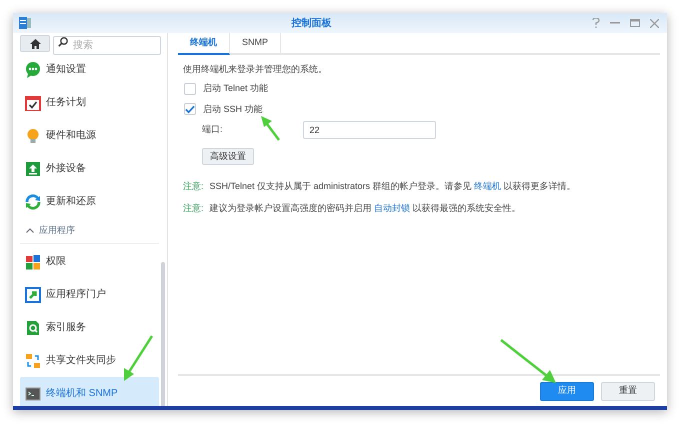 The image size is (680, 425). What do you see at coordinates (89, 360) in the screenshot?
I see `sidebar-item: 共享文件夹同步` at bounding box center [89, 360].